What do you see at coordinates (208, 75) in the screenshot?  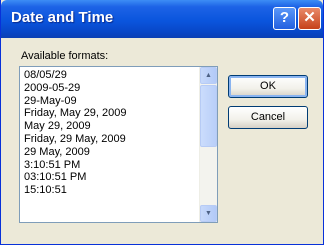 I see `scroll-up-icon: ▲` at bounding box center [208, 75].